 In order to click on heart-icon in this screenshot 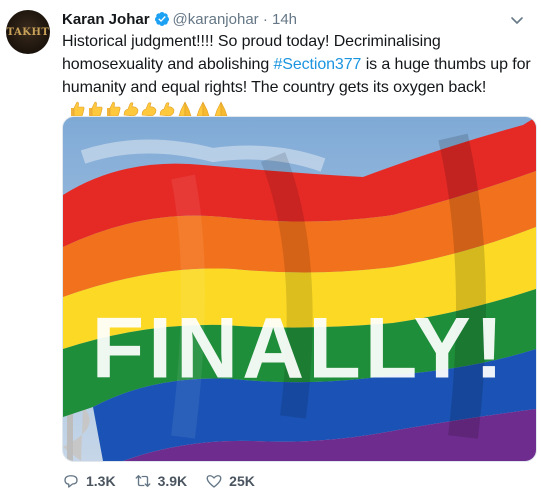, I will do `click(214, 481)`.